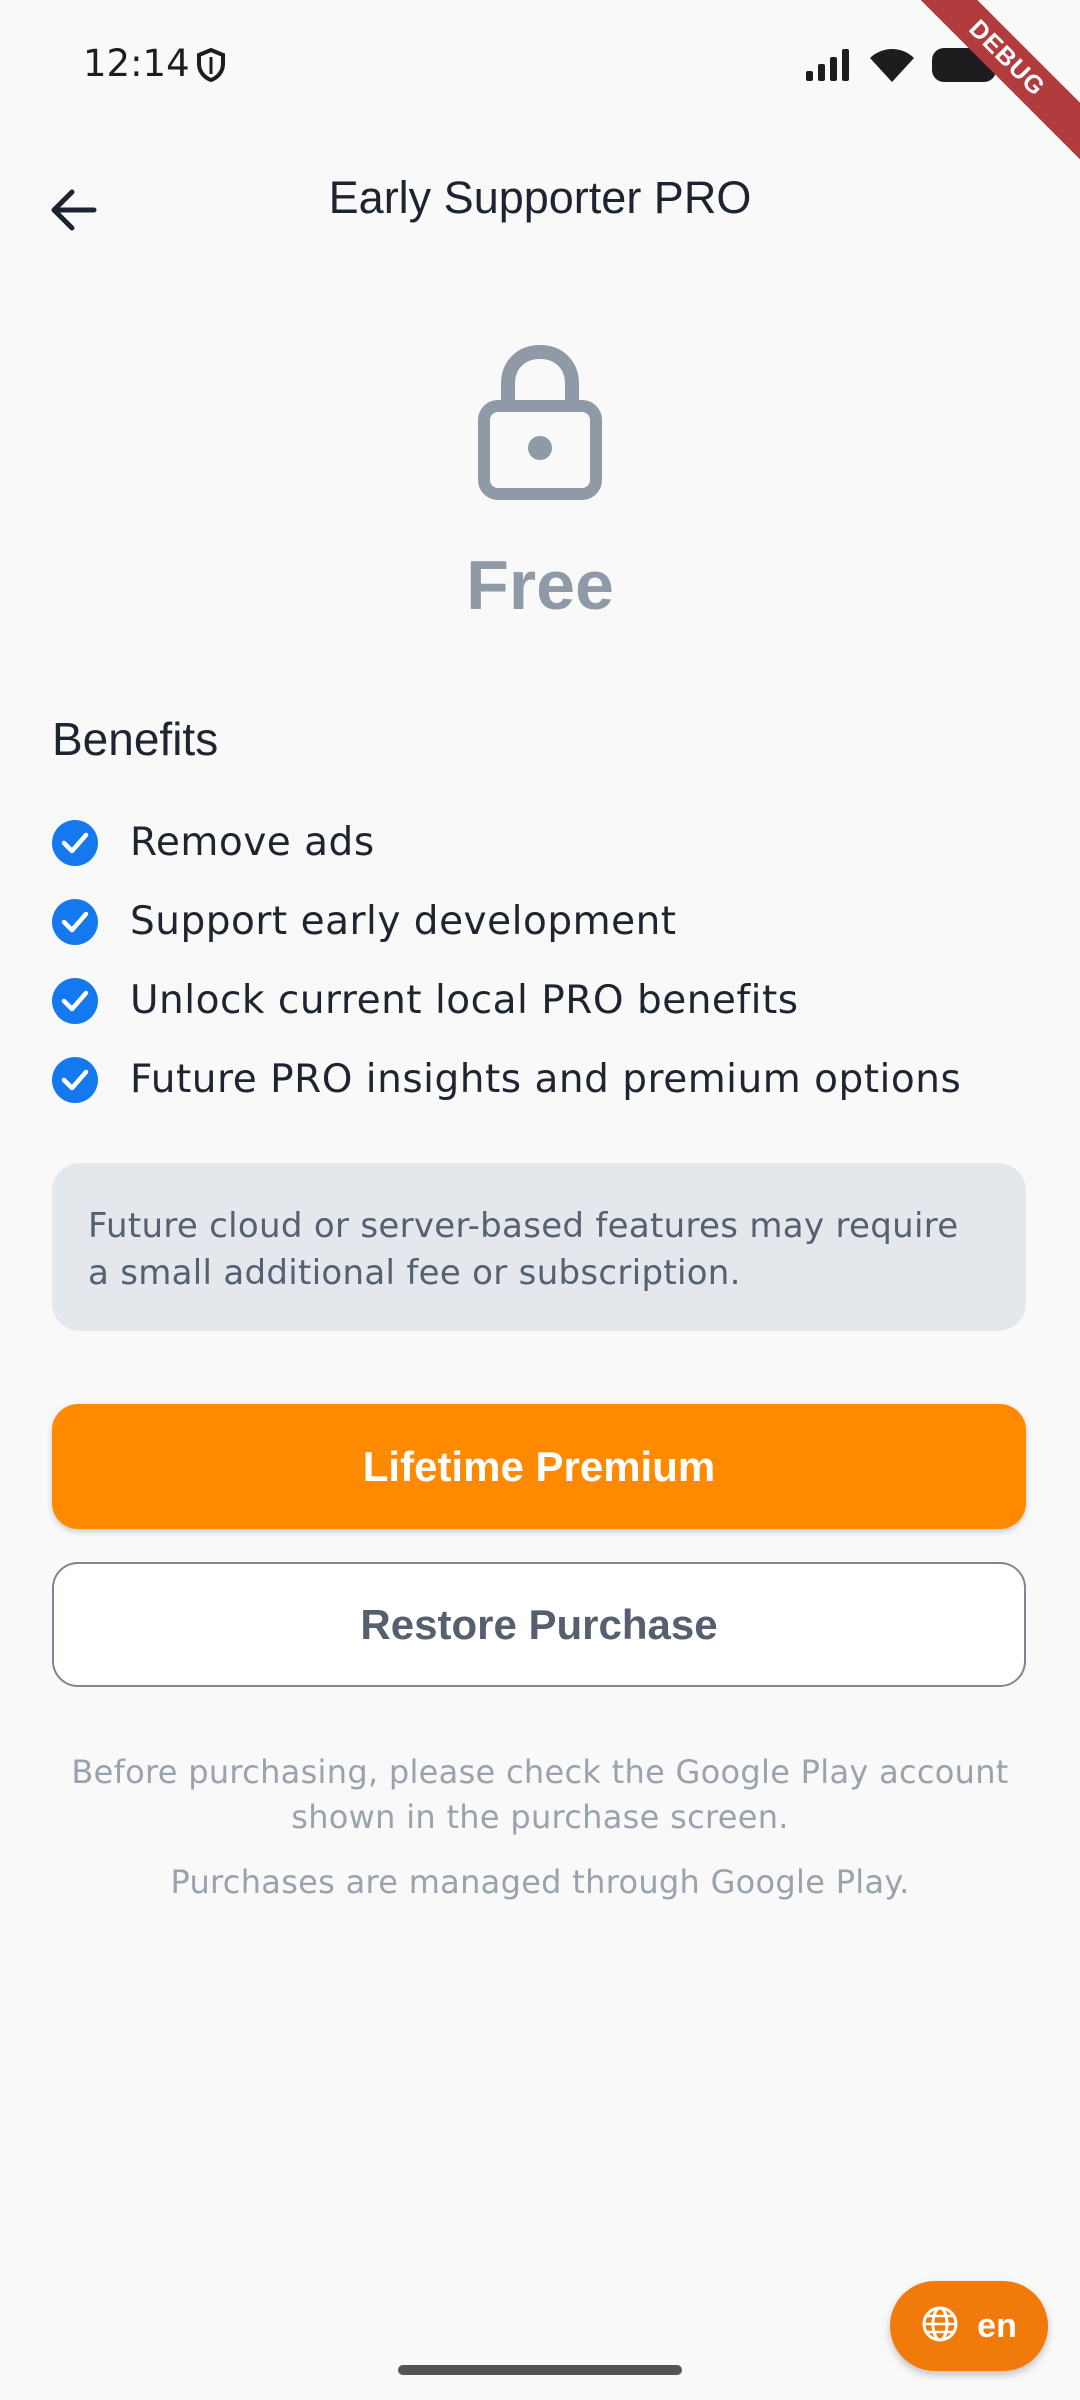  I want to click on benefit-label: Future PRO insights and premium options, so click(546, 1079).